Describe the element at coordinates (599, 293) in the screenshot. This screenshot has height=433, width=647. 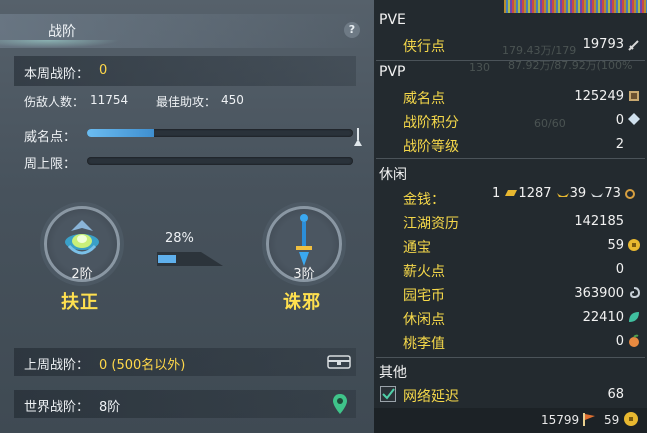
I see `leisure-item-value: 363900` at that location.